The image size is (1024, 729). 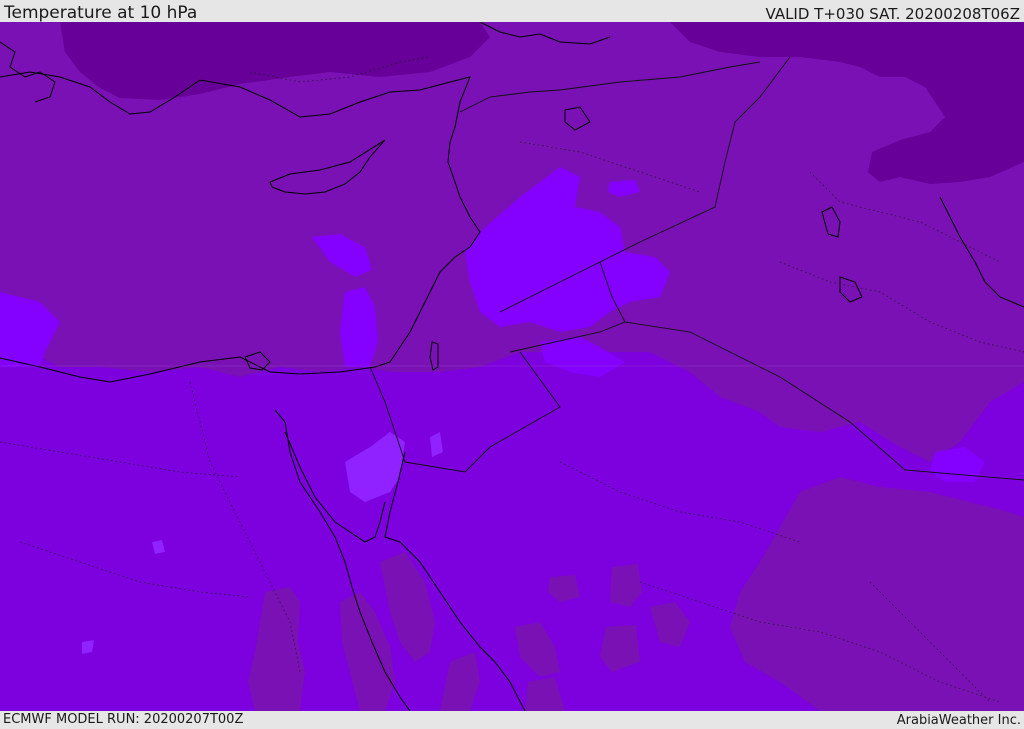 I want to click on credit: ArabiaWeather Inc., so click(x=958, y=720).